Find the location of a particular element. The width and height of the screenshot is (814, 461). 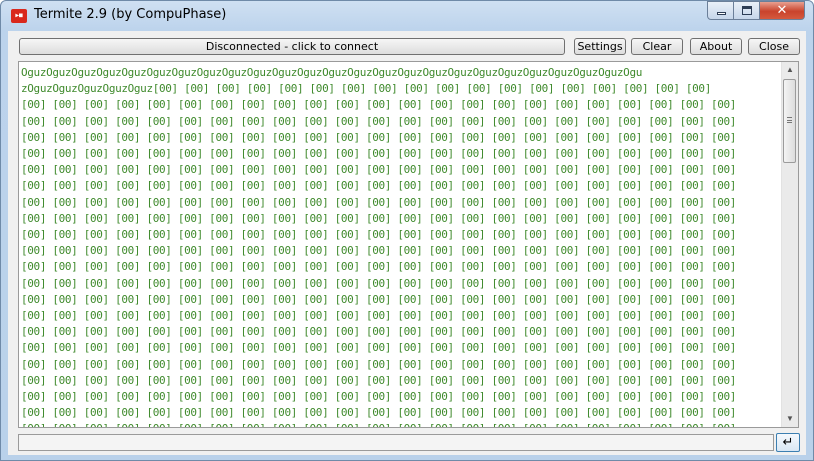

window-close-button: ✕ is located at coordinates (782, 10).